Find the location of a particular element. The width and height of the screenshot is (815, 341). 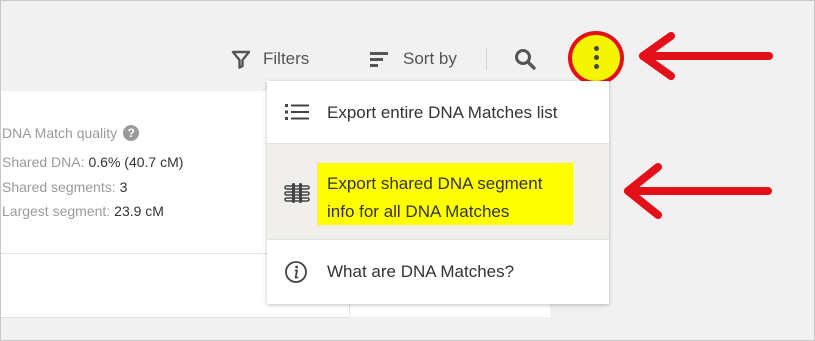

menu-item-export-list: Export entire DNA Matches list is located at coordinates (438, 112).